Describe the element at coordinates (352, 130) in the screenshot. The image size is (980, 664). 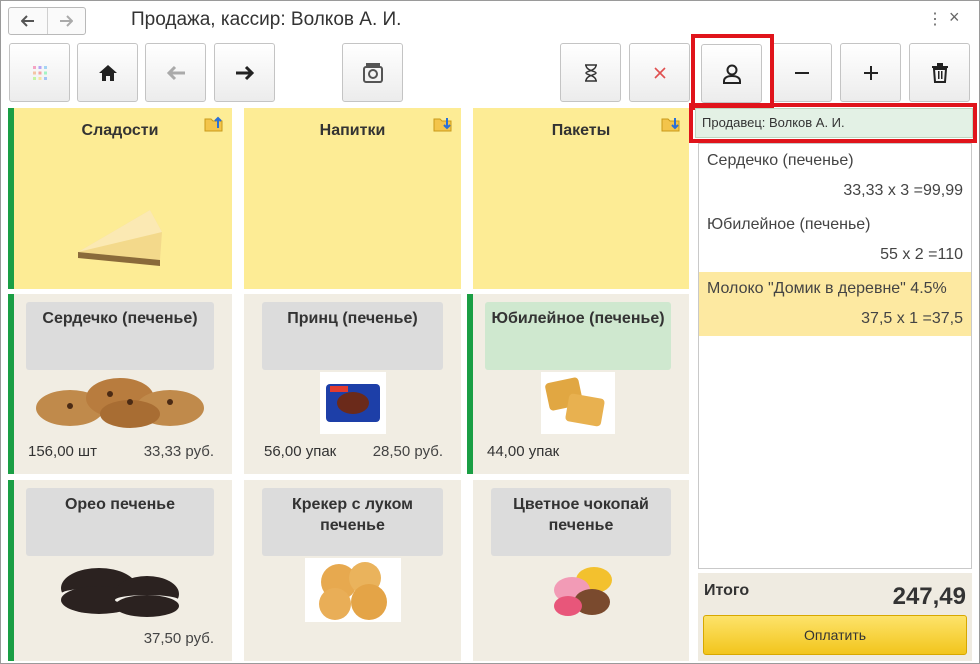
I see `group-name: Напитки` at that location.